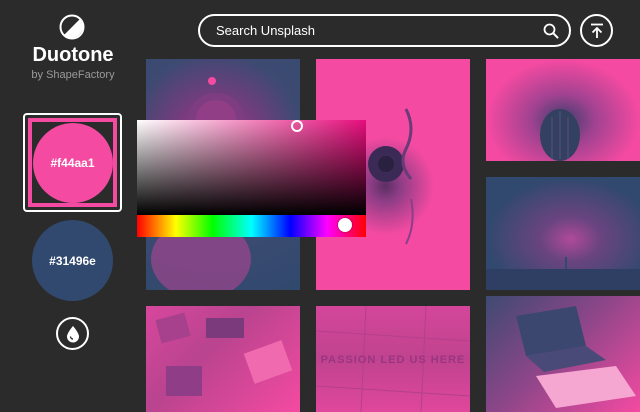 The image size is (640, 412). What do you see at coordinates (551, 31) in the screenshot?
I see `search-icon` at bounding box center [551, 31].